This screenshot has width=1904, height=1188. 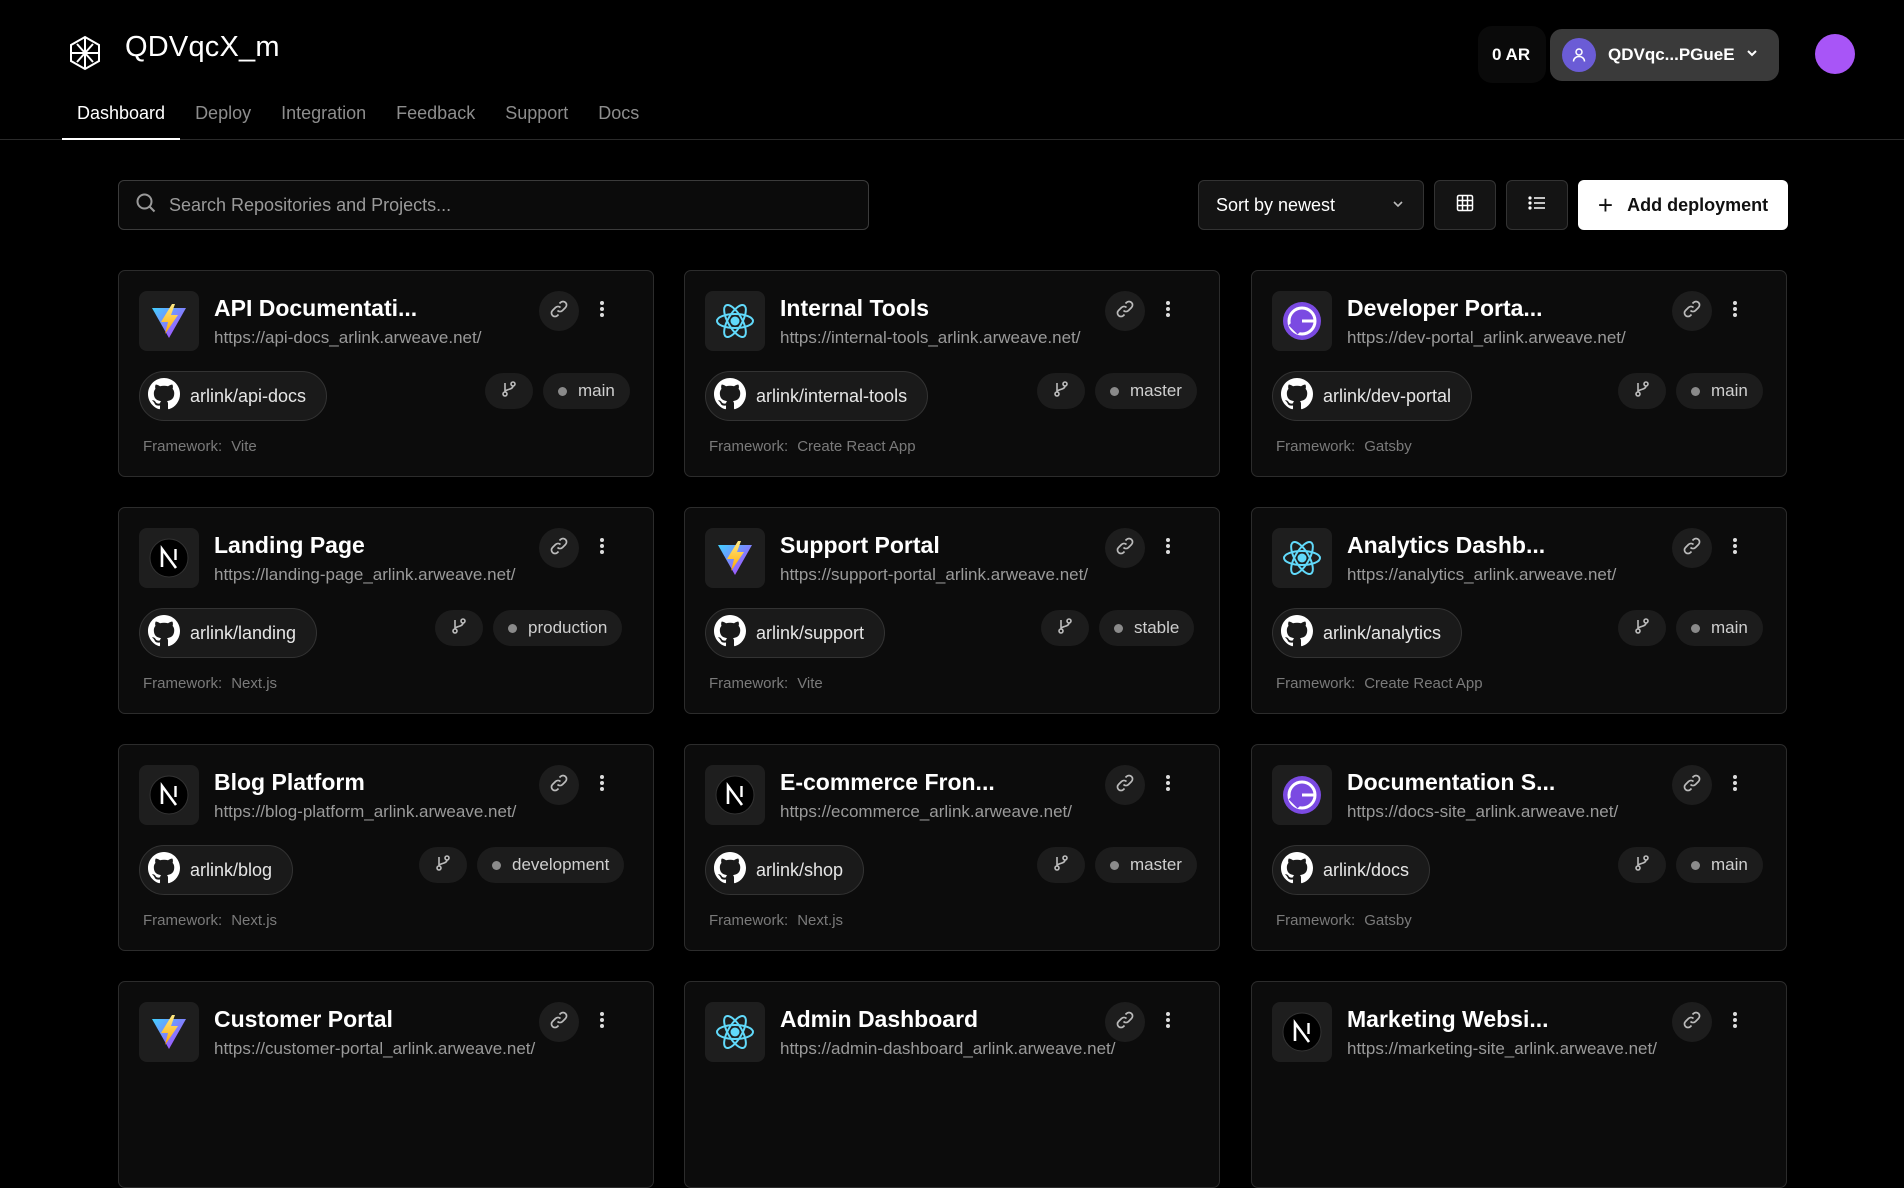 I want to click on list-view-button, so click(x=1537, y=205).